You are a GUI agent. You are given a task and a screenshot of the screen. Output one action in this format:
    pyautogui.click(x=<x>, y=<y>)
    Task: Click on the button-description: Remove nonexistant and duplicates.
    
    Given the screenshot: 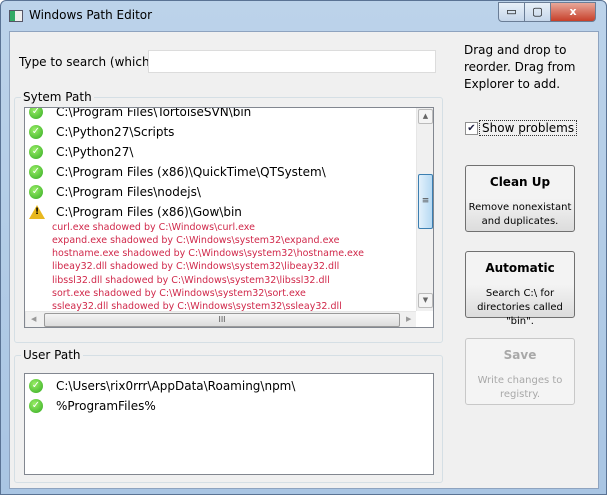 What is the action you would take?
    pyautogui.click(x=520, y=214)
    